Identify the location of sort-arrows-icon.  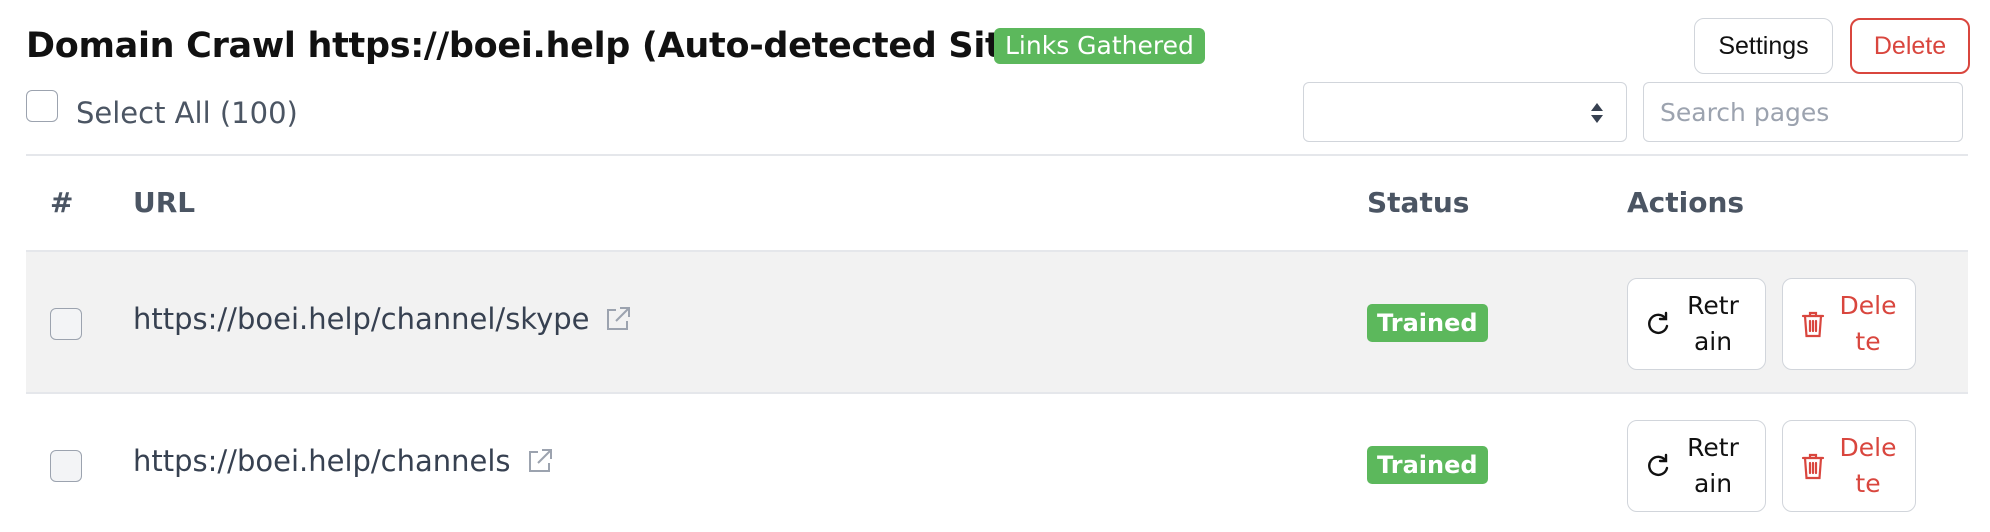
(1597, 113).